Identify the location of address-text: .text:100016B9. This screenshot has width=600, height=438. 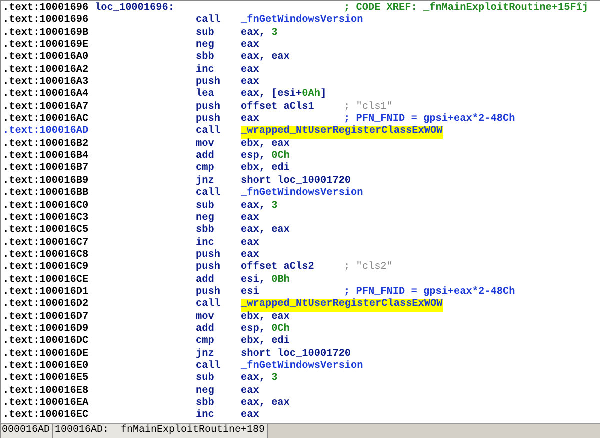
(46, 182).